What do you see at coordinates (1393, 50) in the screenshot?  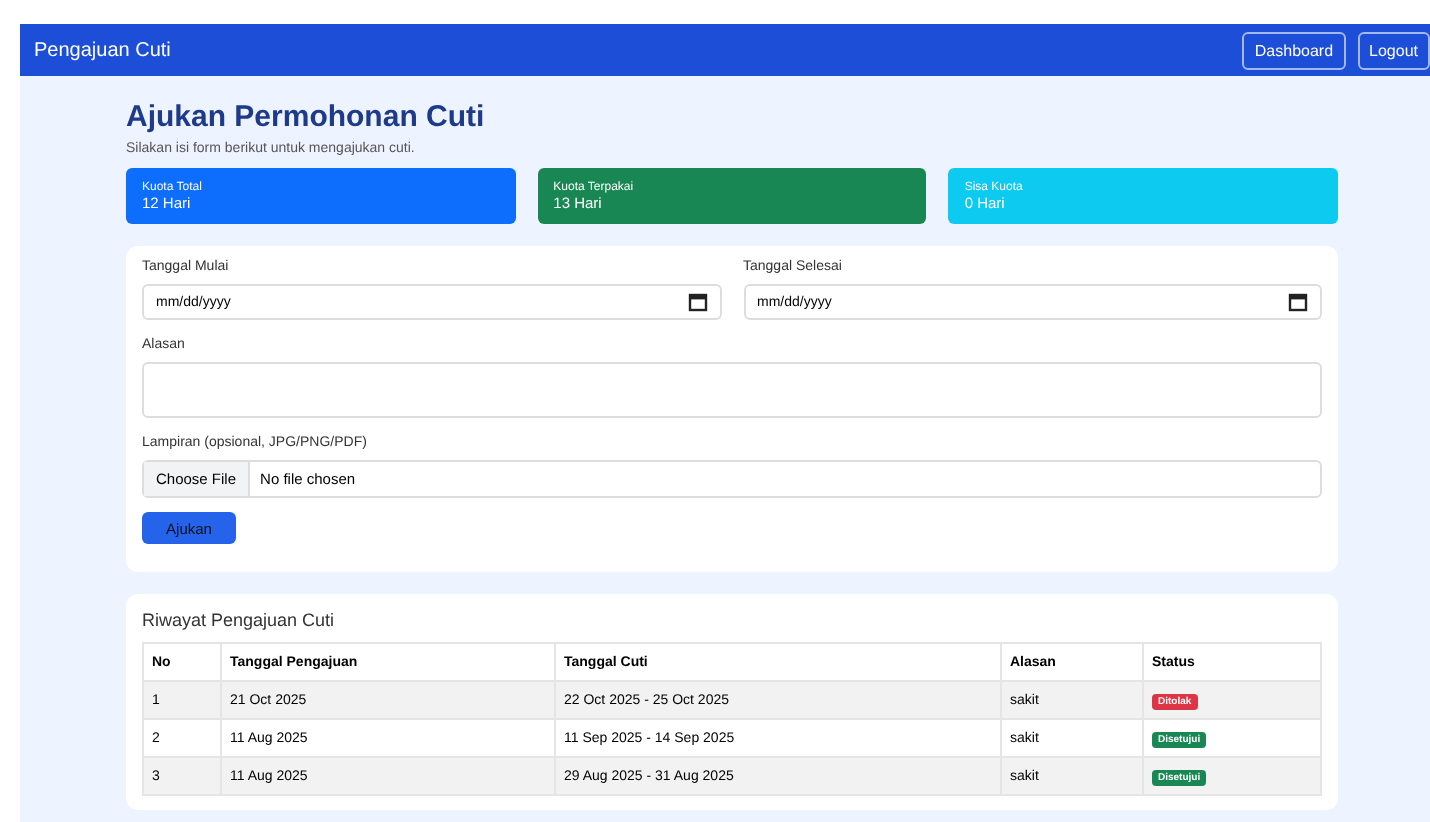 I see `nav-button: Logout` at bounding box center [1393, 50].